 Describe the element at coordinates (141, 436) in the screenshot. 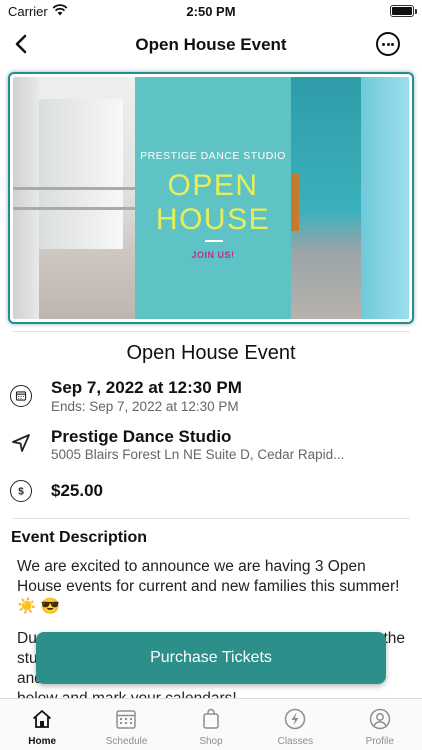

I see `location-name: Prestige Dance Studio` at that location.